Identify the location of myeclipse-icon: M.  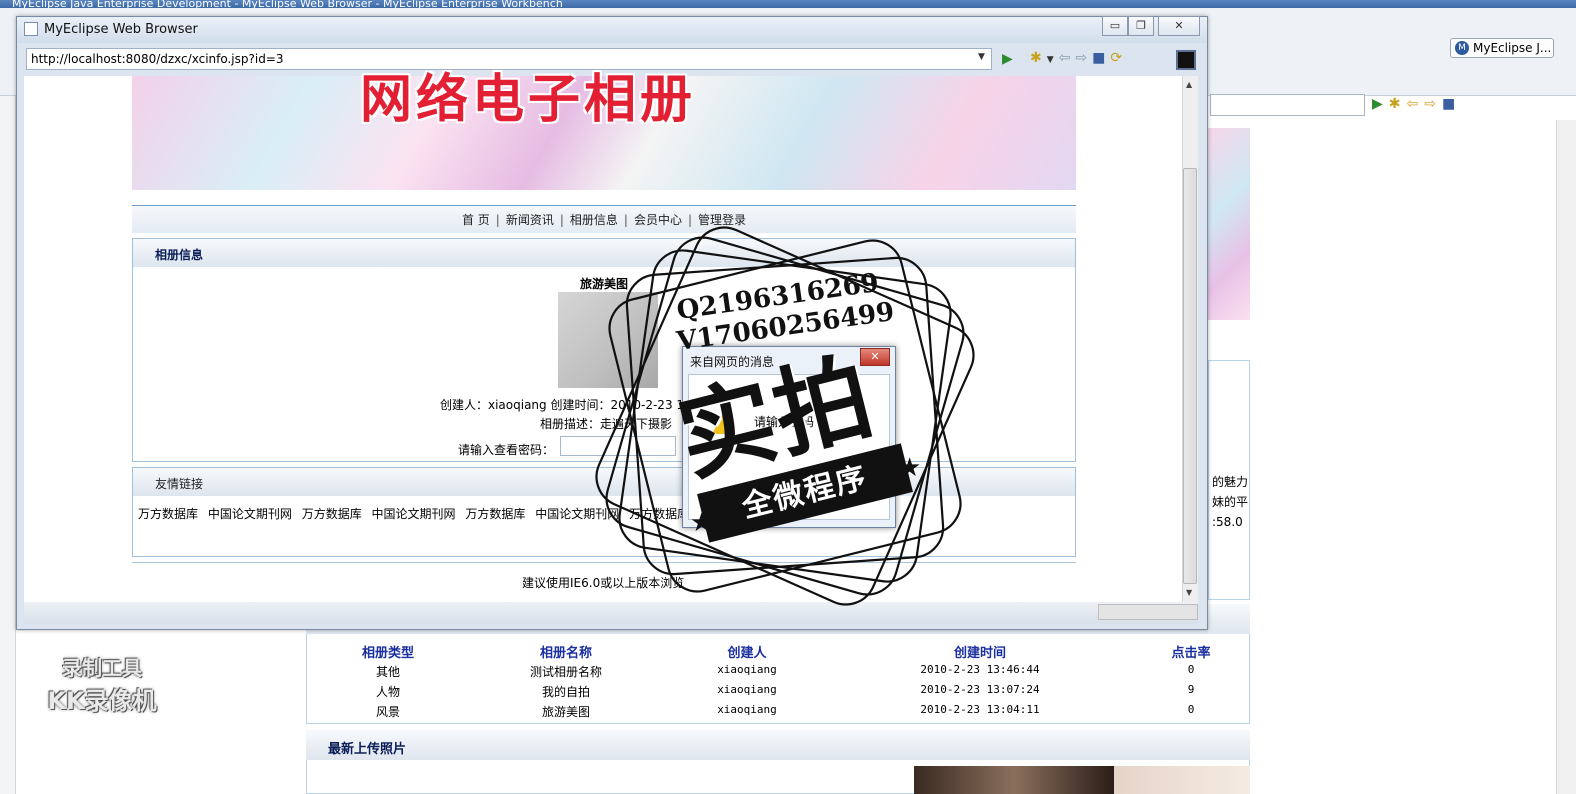
(1462, 48).